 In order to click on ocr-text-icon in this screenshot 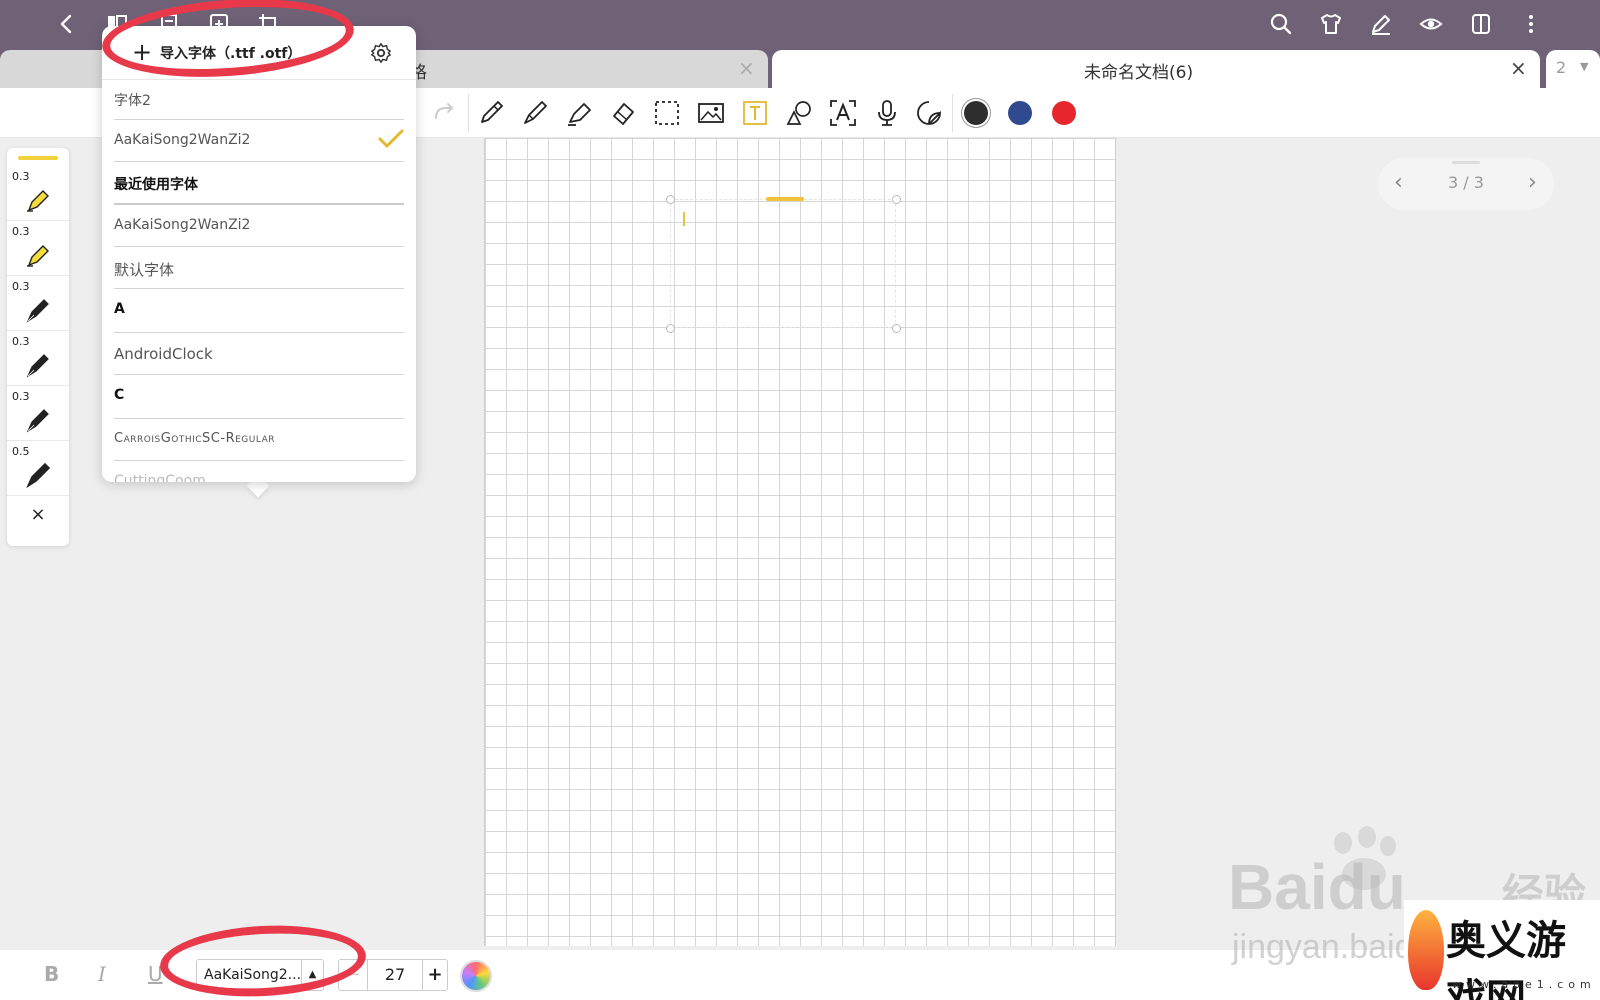, I will do `click(843, 113)`.